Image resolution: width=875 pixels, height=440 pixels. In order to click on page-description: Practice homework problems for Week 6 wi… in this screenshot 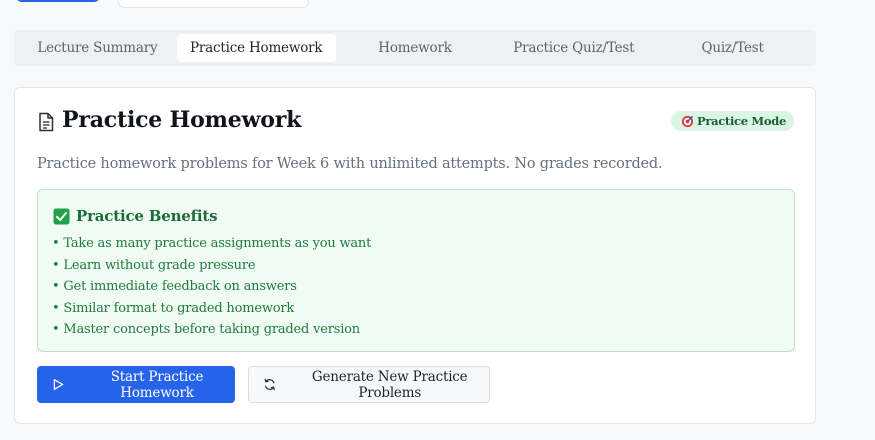, I will do `click(350, 164)`.